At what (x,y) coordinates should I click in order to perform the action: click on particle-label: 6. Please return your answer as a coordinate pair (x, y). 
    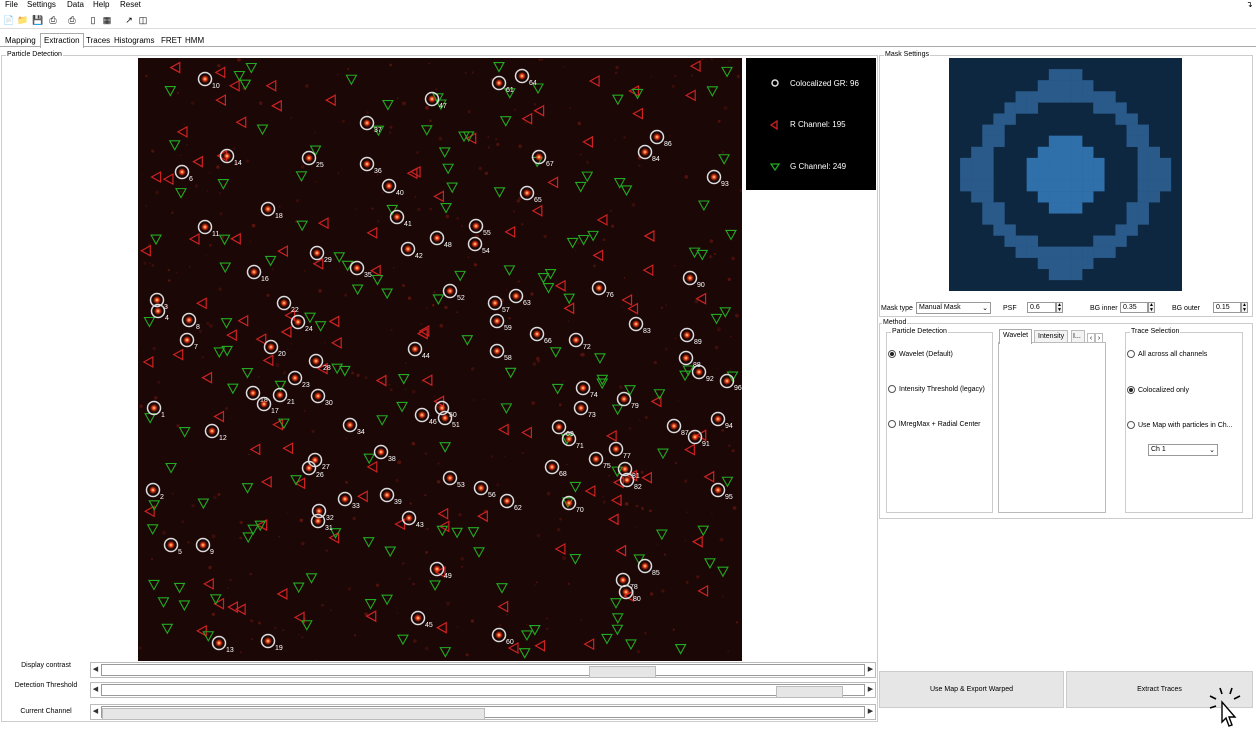
    Looking at the image, I should click on (191, 179).